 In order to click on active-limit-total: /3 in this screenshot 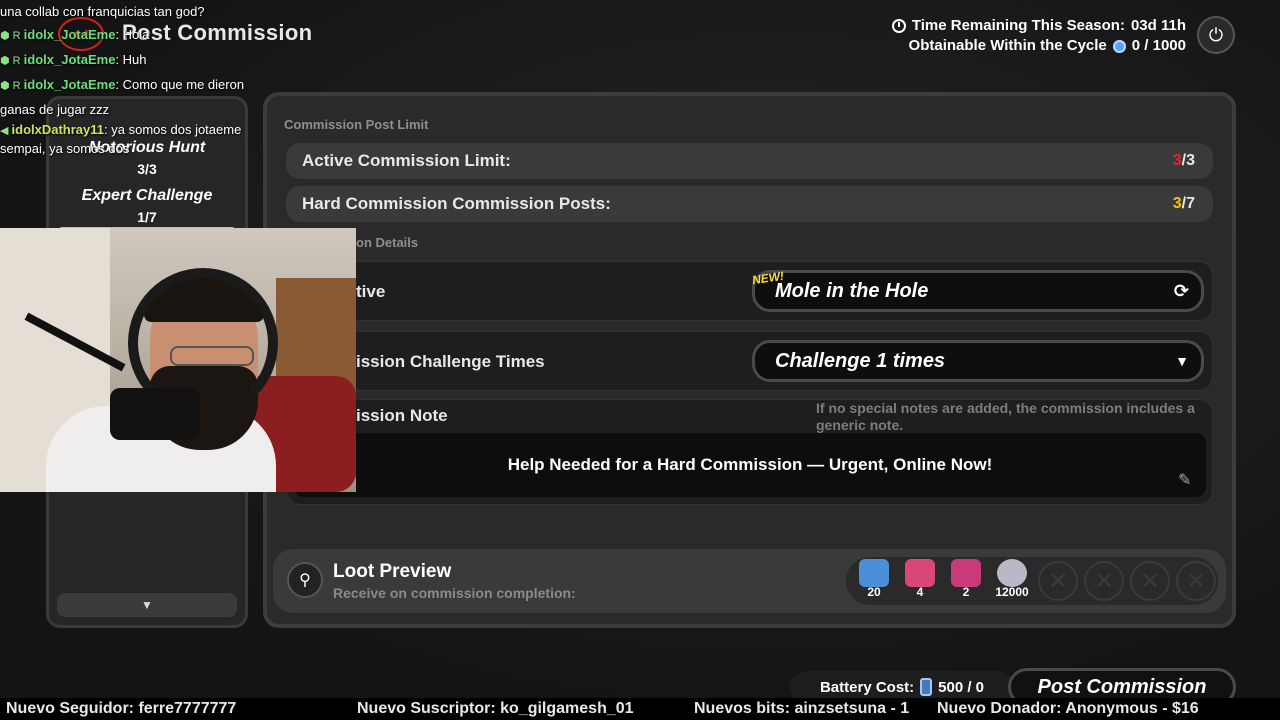, I will do `click(1188, 160)`.